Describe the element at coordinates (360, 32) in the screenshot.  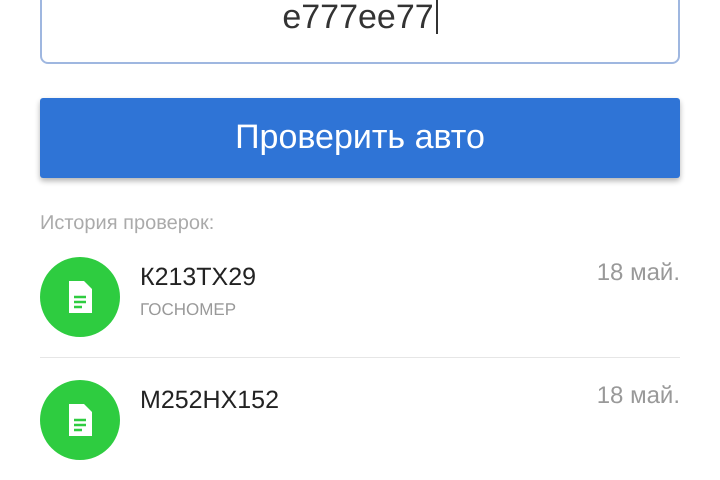
I see `plate-input-field: e777ee77` at that location.